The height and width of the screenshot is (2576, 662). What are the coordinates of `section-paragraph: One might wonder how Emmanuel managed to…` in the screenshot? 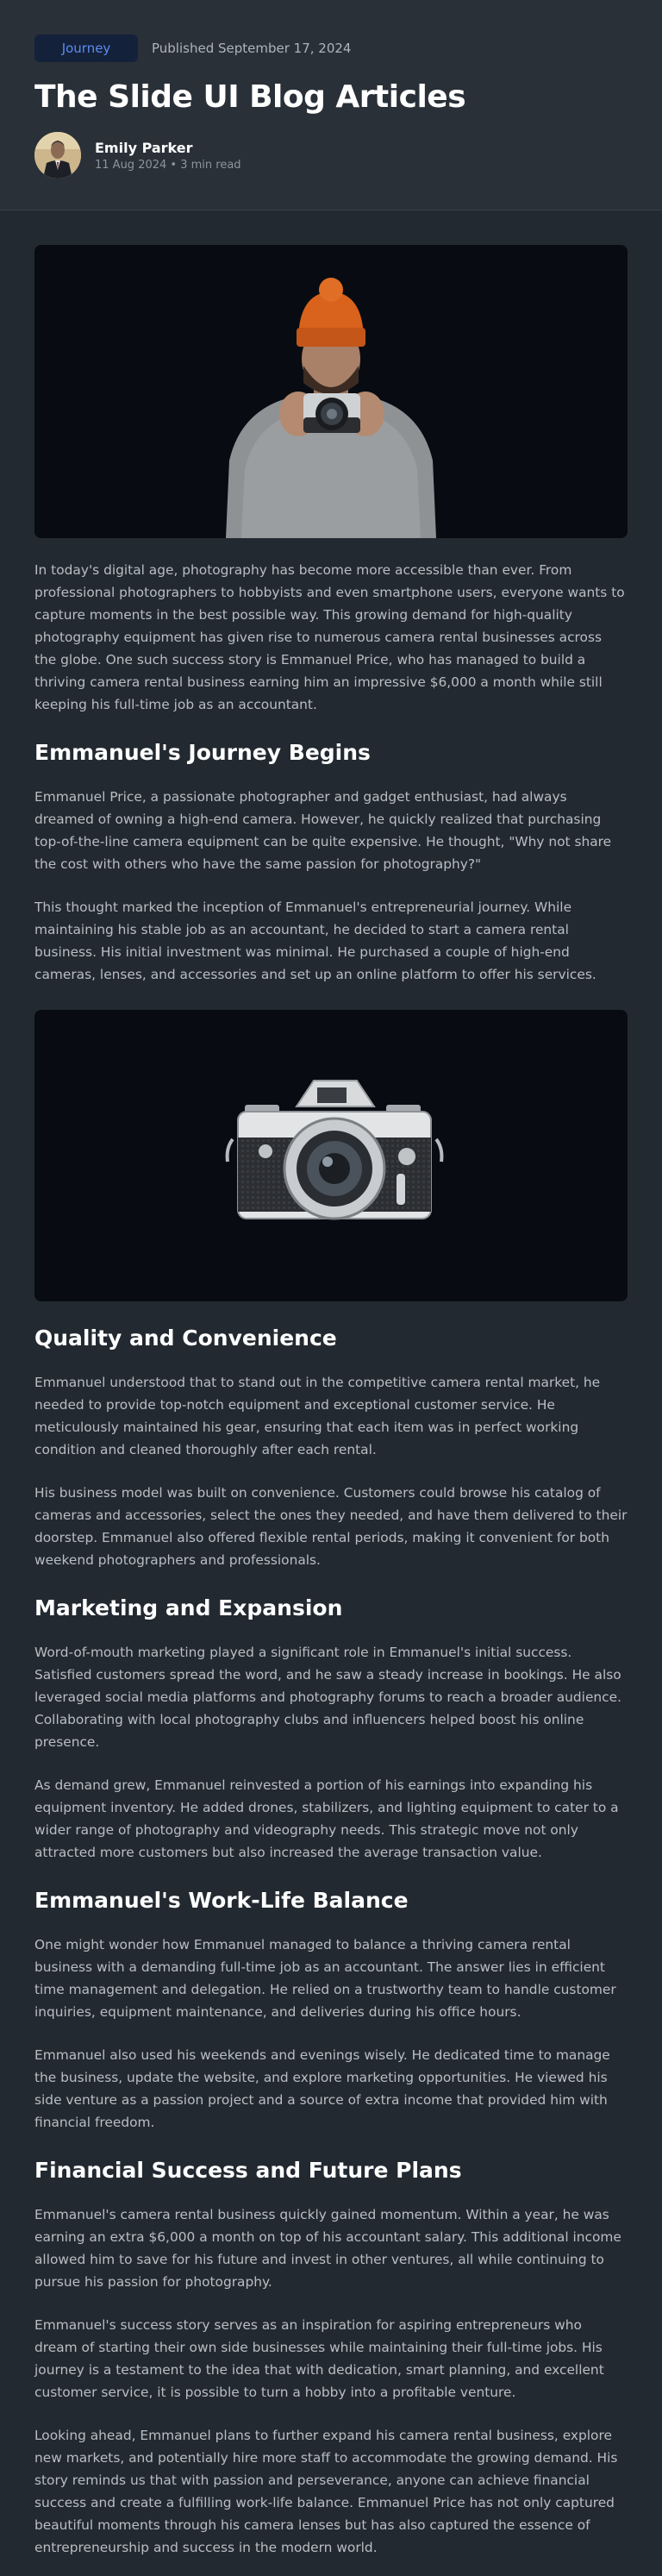 It's located at (325, 1978).